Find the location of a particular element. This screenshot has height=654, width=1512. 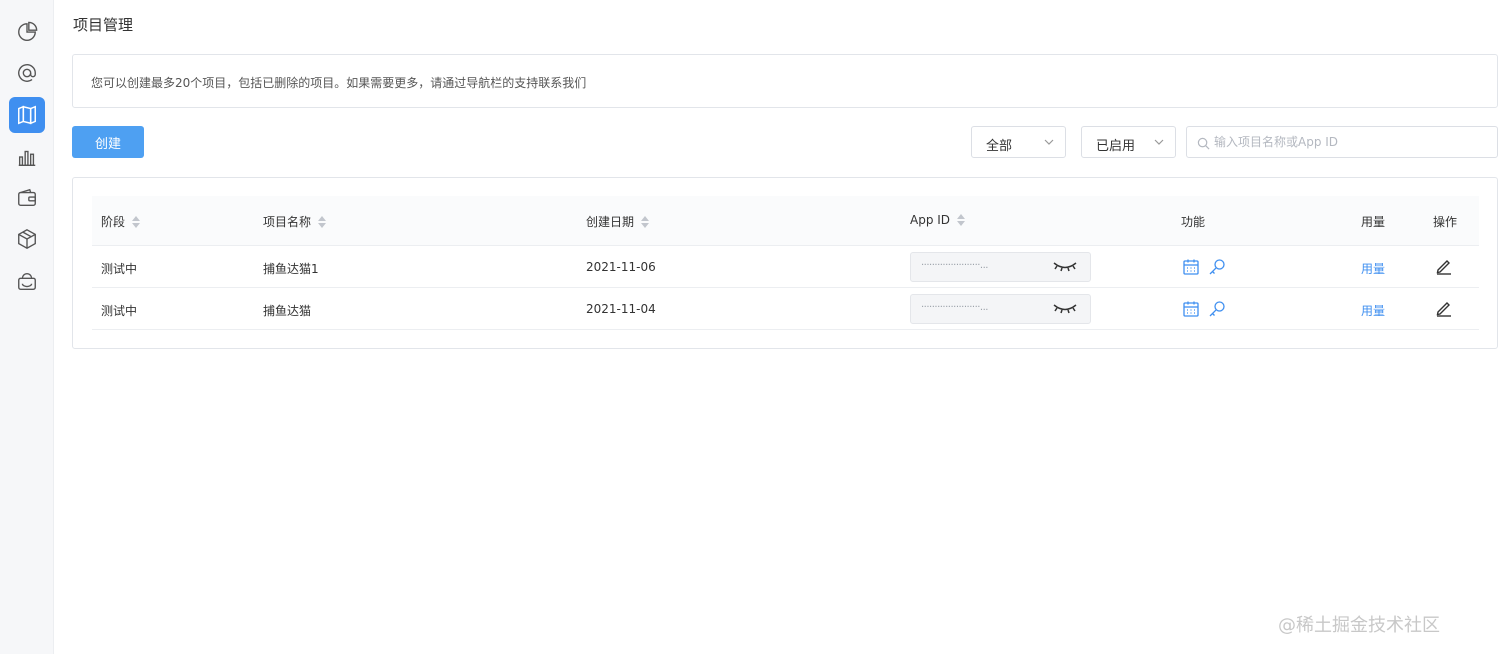

nav-item-resources is located at coordinates (27, 239).